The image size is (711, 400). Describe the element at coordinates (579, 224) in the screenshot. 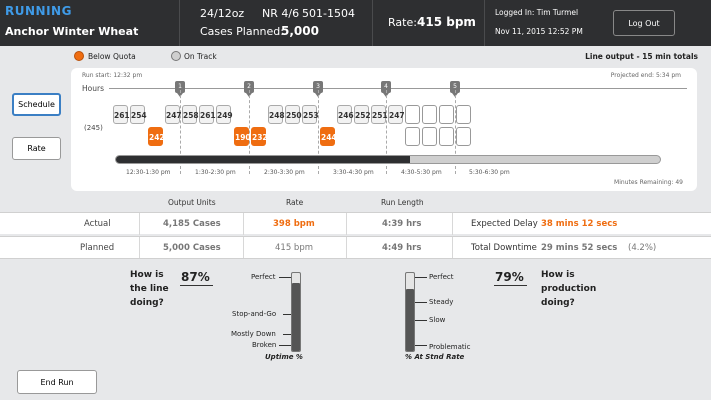

I see `expected-delay-value: 38 mins 12 secs` at that location.